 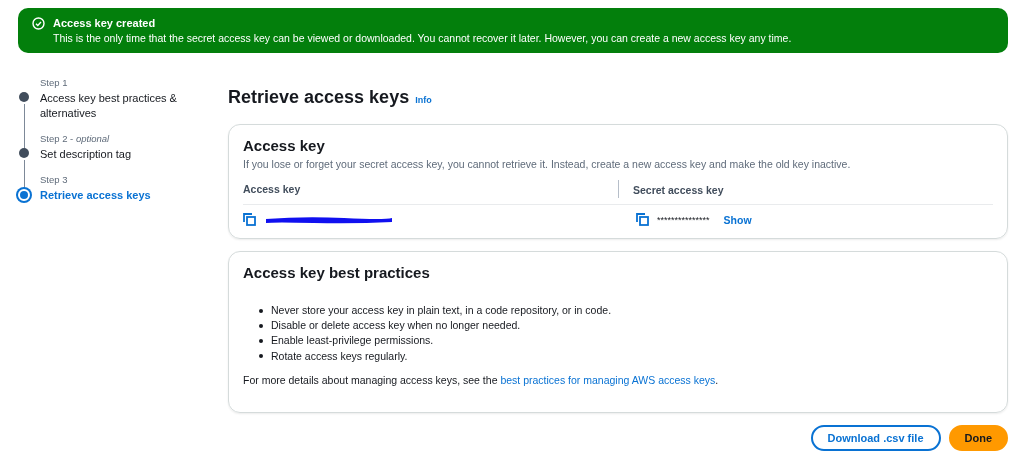 I want to click on step-label: Step 2 - optional, so click(x=75, y=138).